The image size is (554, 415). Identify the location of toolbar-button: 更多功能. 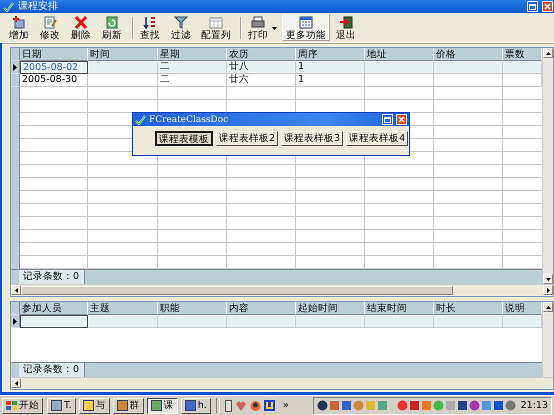
(306, 27).